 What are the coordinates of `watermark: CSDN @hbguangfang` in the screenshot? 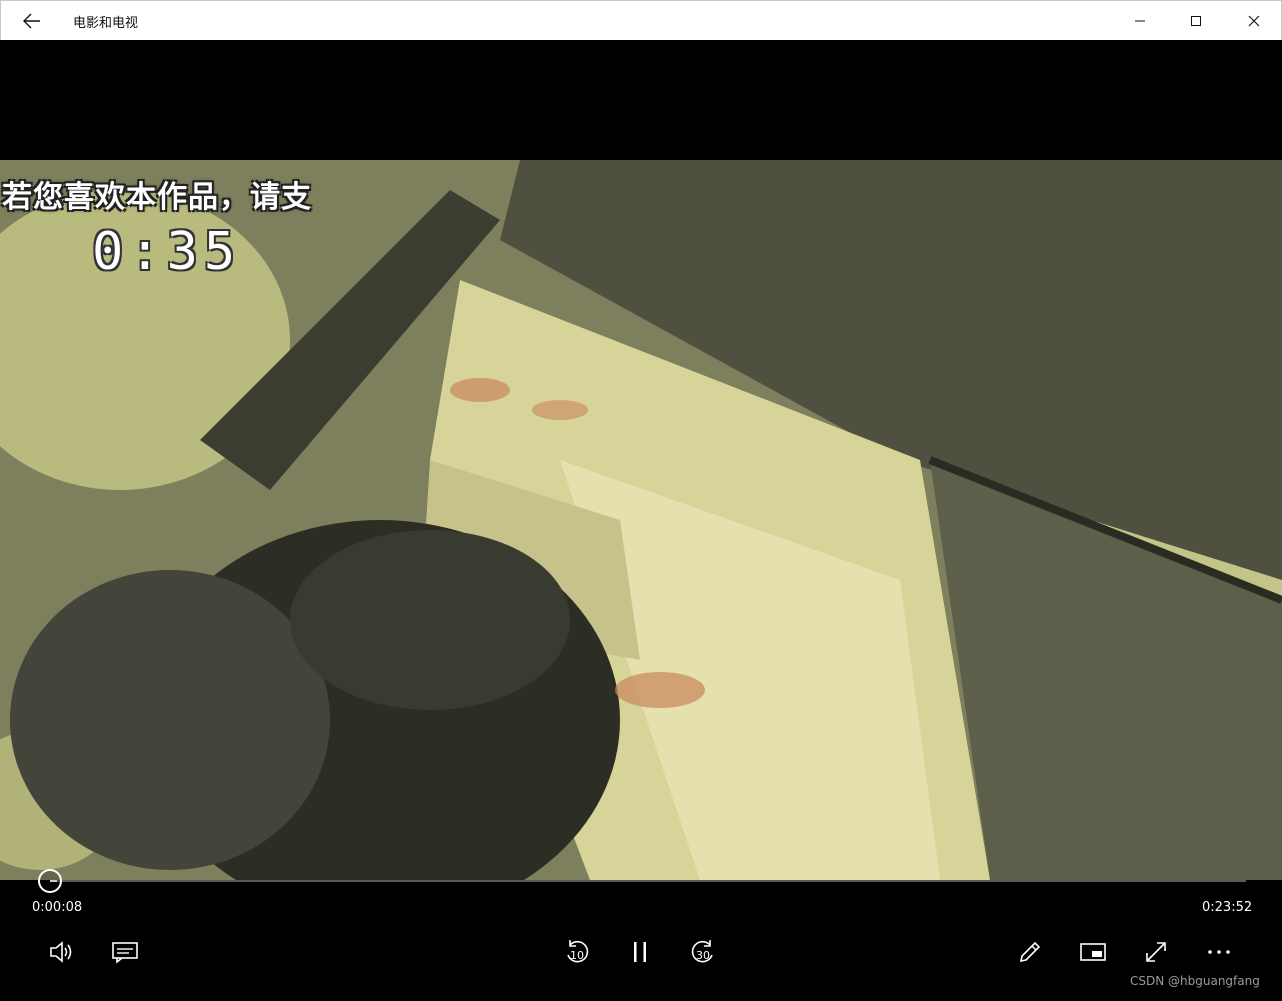 It's located at (1195, 981).